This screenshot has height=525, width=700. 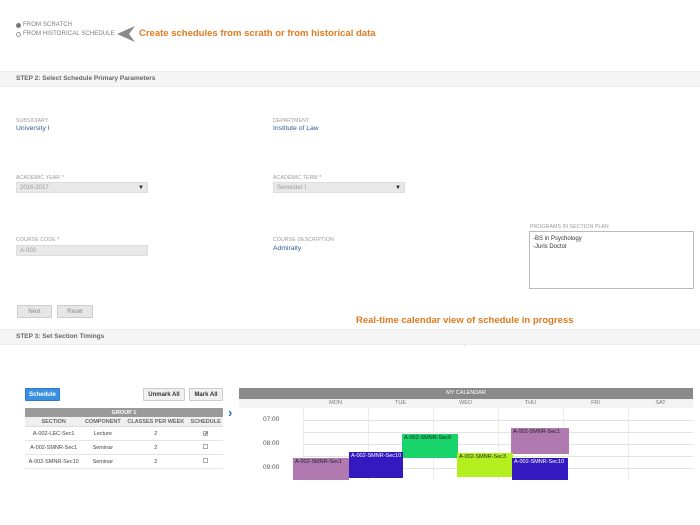 What do you see at coordinates (48, 25) in the screenshot?
I see `radio-from-scratch-label: FROM SCRATCH` at bounding box center [48, 25].